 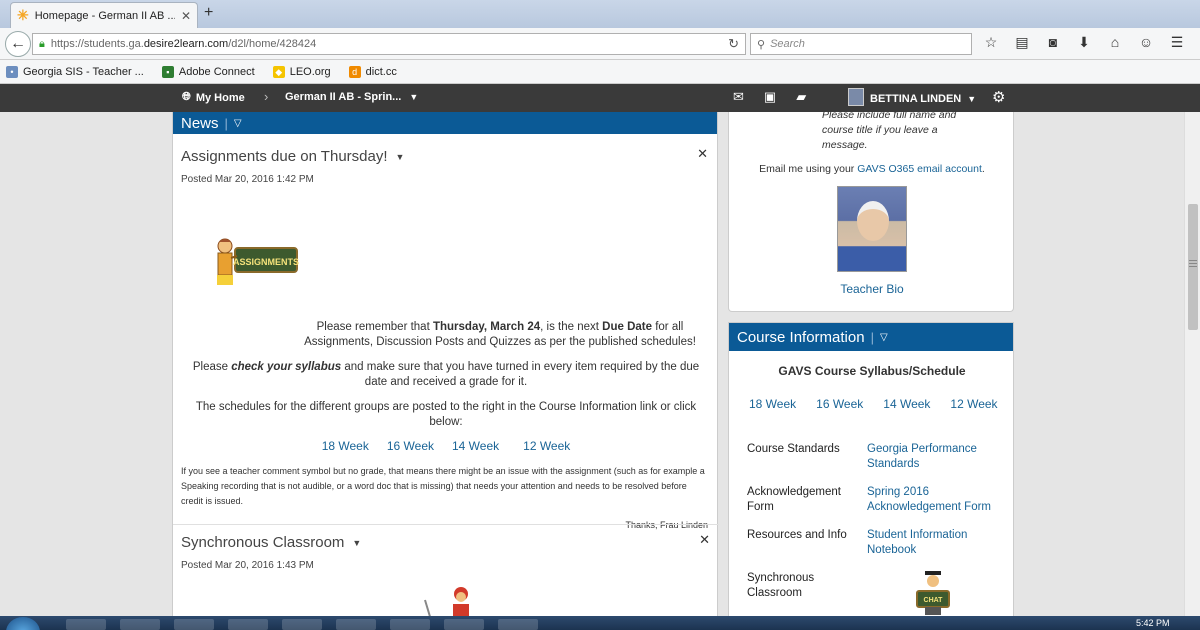 I want to click on assignments-image: ASSIGNMENTS, so click(x=258, y=261).